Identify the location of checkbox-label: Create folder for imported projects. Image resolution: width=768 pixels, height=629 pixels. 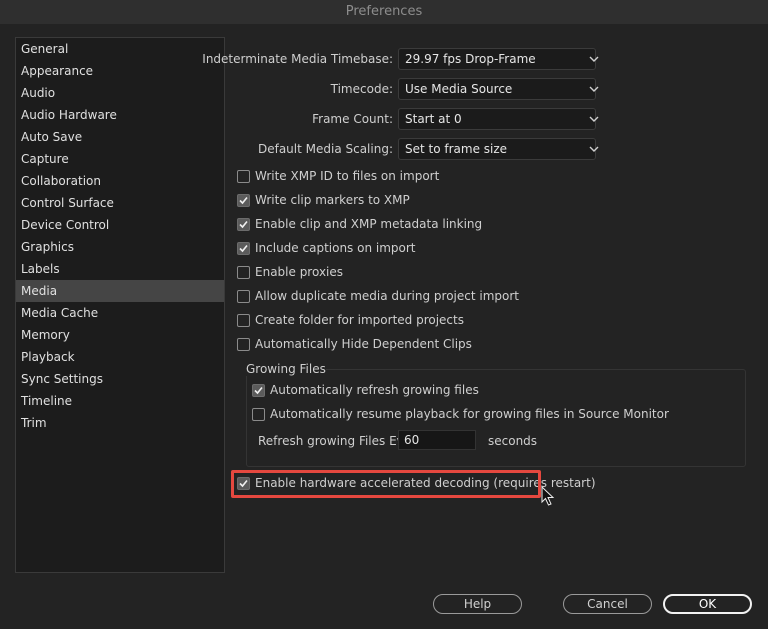
(359, 320).